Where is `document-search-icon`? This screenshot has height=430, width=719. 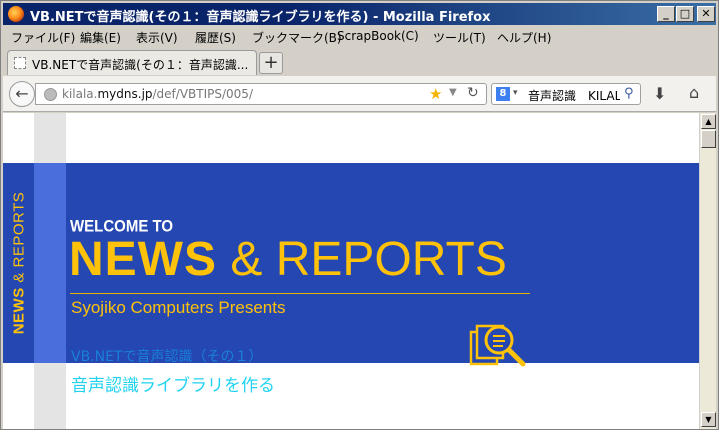 document-search-icon is located at coordinates (497, 345).